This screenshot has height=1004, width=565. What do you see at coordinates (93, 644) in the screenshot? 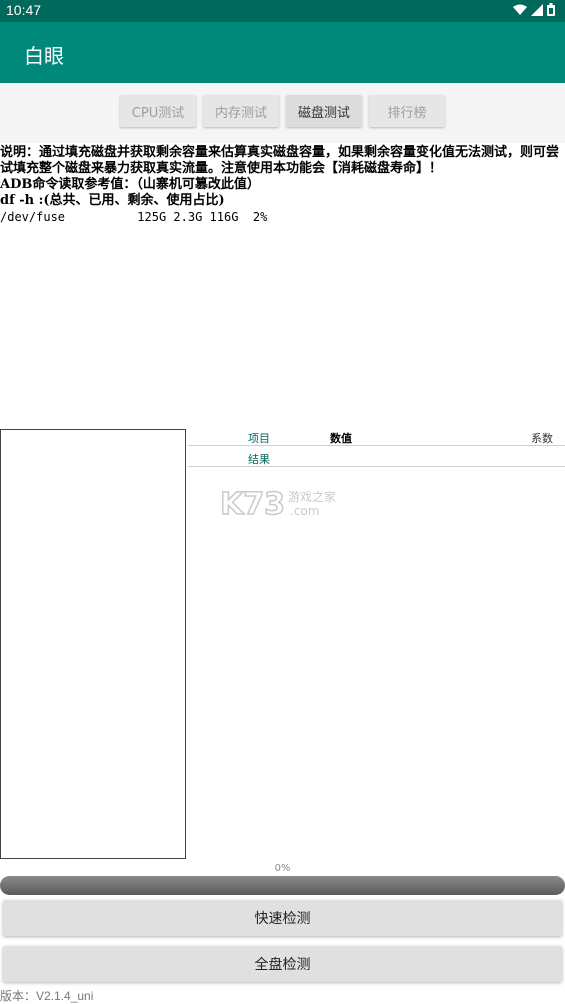
I see `result-log-box` at bounding box center [93, 644].